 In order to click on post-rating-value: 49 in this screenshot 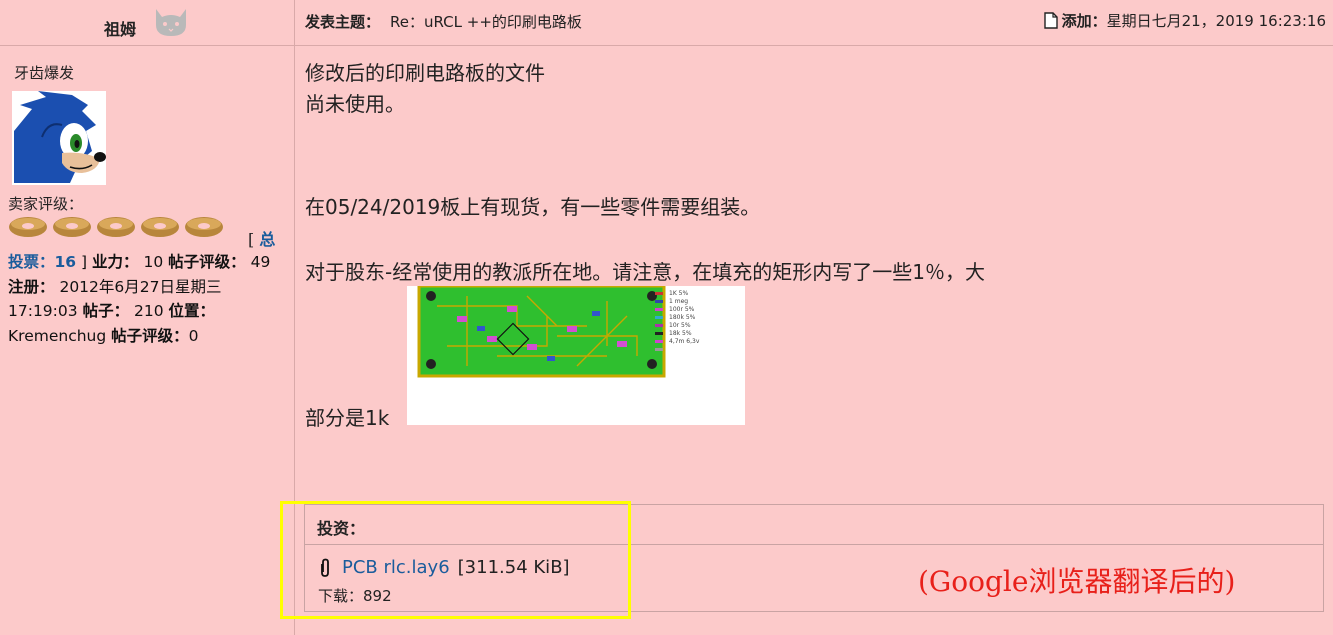, I will do `click(260, 262)`.